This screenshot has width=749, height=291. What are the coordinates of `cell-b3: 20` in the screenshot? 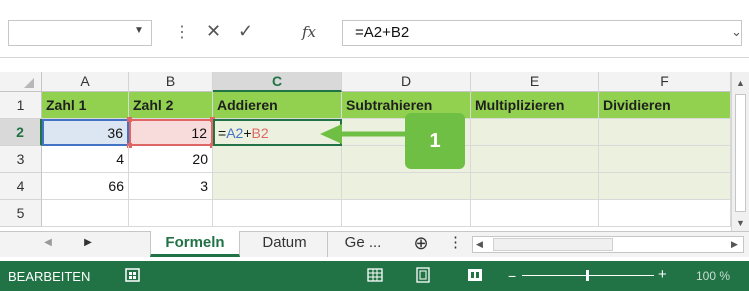 It's located at (171, 159).